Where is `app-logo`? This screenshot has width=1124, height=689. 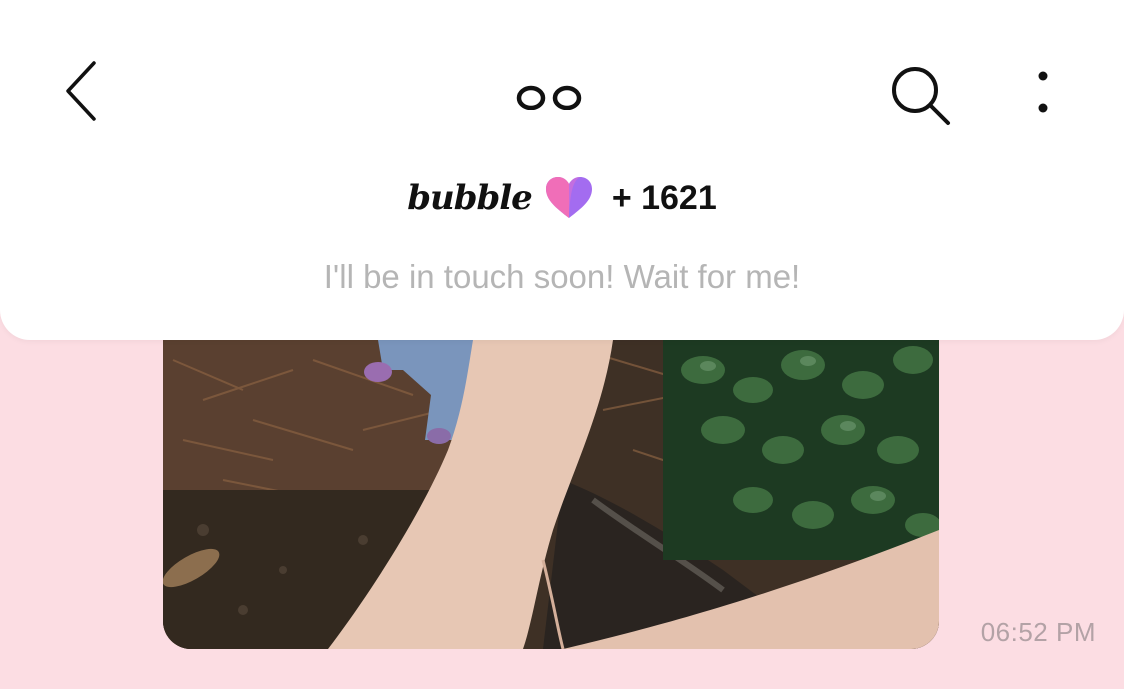
app-logo is located at coordinates (550, 90).